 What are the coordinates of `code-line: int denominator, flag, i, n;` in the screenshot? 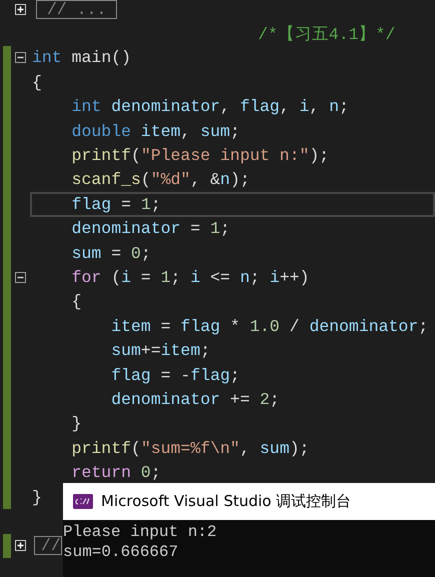 It's located at (209, 106).